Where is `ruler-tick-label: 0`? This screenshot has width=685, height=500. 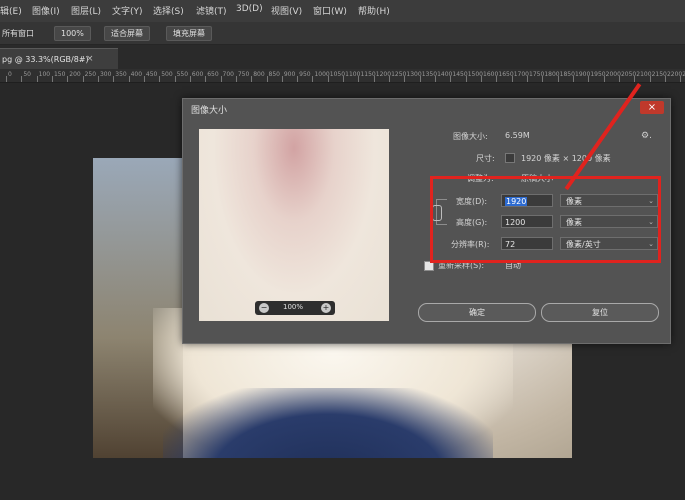 ruler-tick-label: 0 is located at coordinates (10, 74).